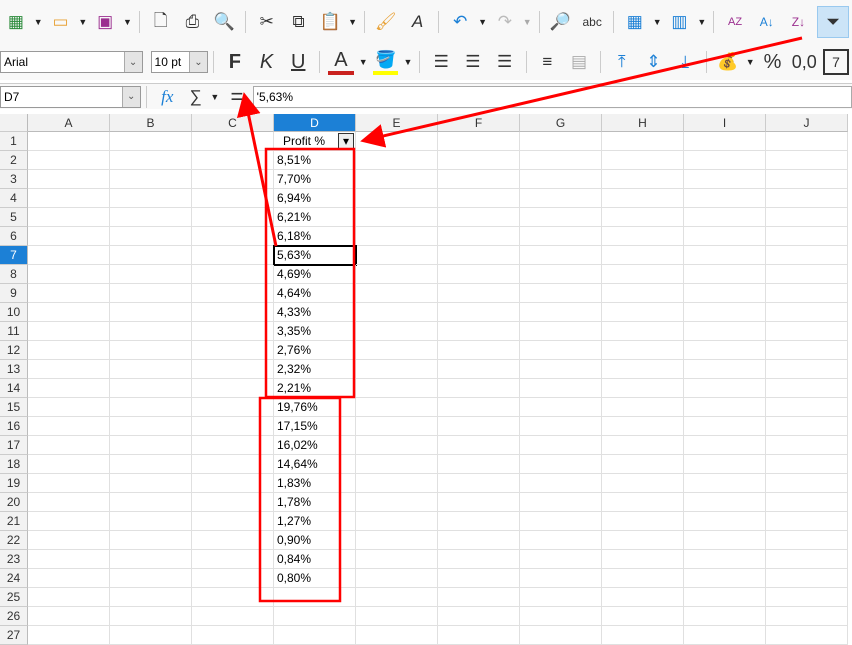 The height and width of the screenshot is (645, 852). I want to click on cell-j20, so click(807, 502).